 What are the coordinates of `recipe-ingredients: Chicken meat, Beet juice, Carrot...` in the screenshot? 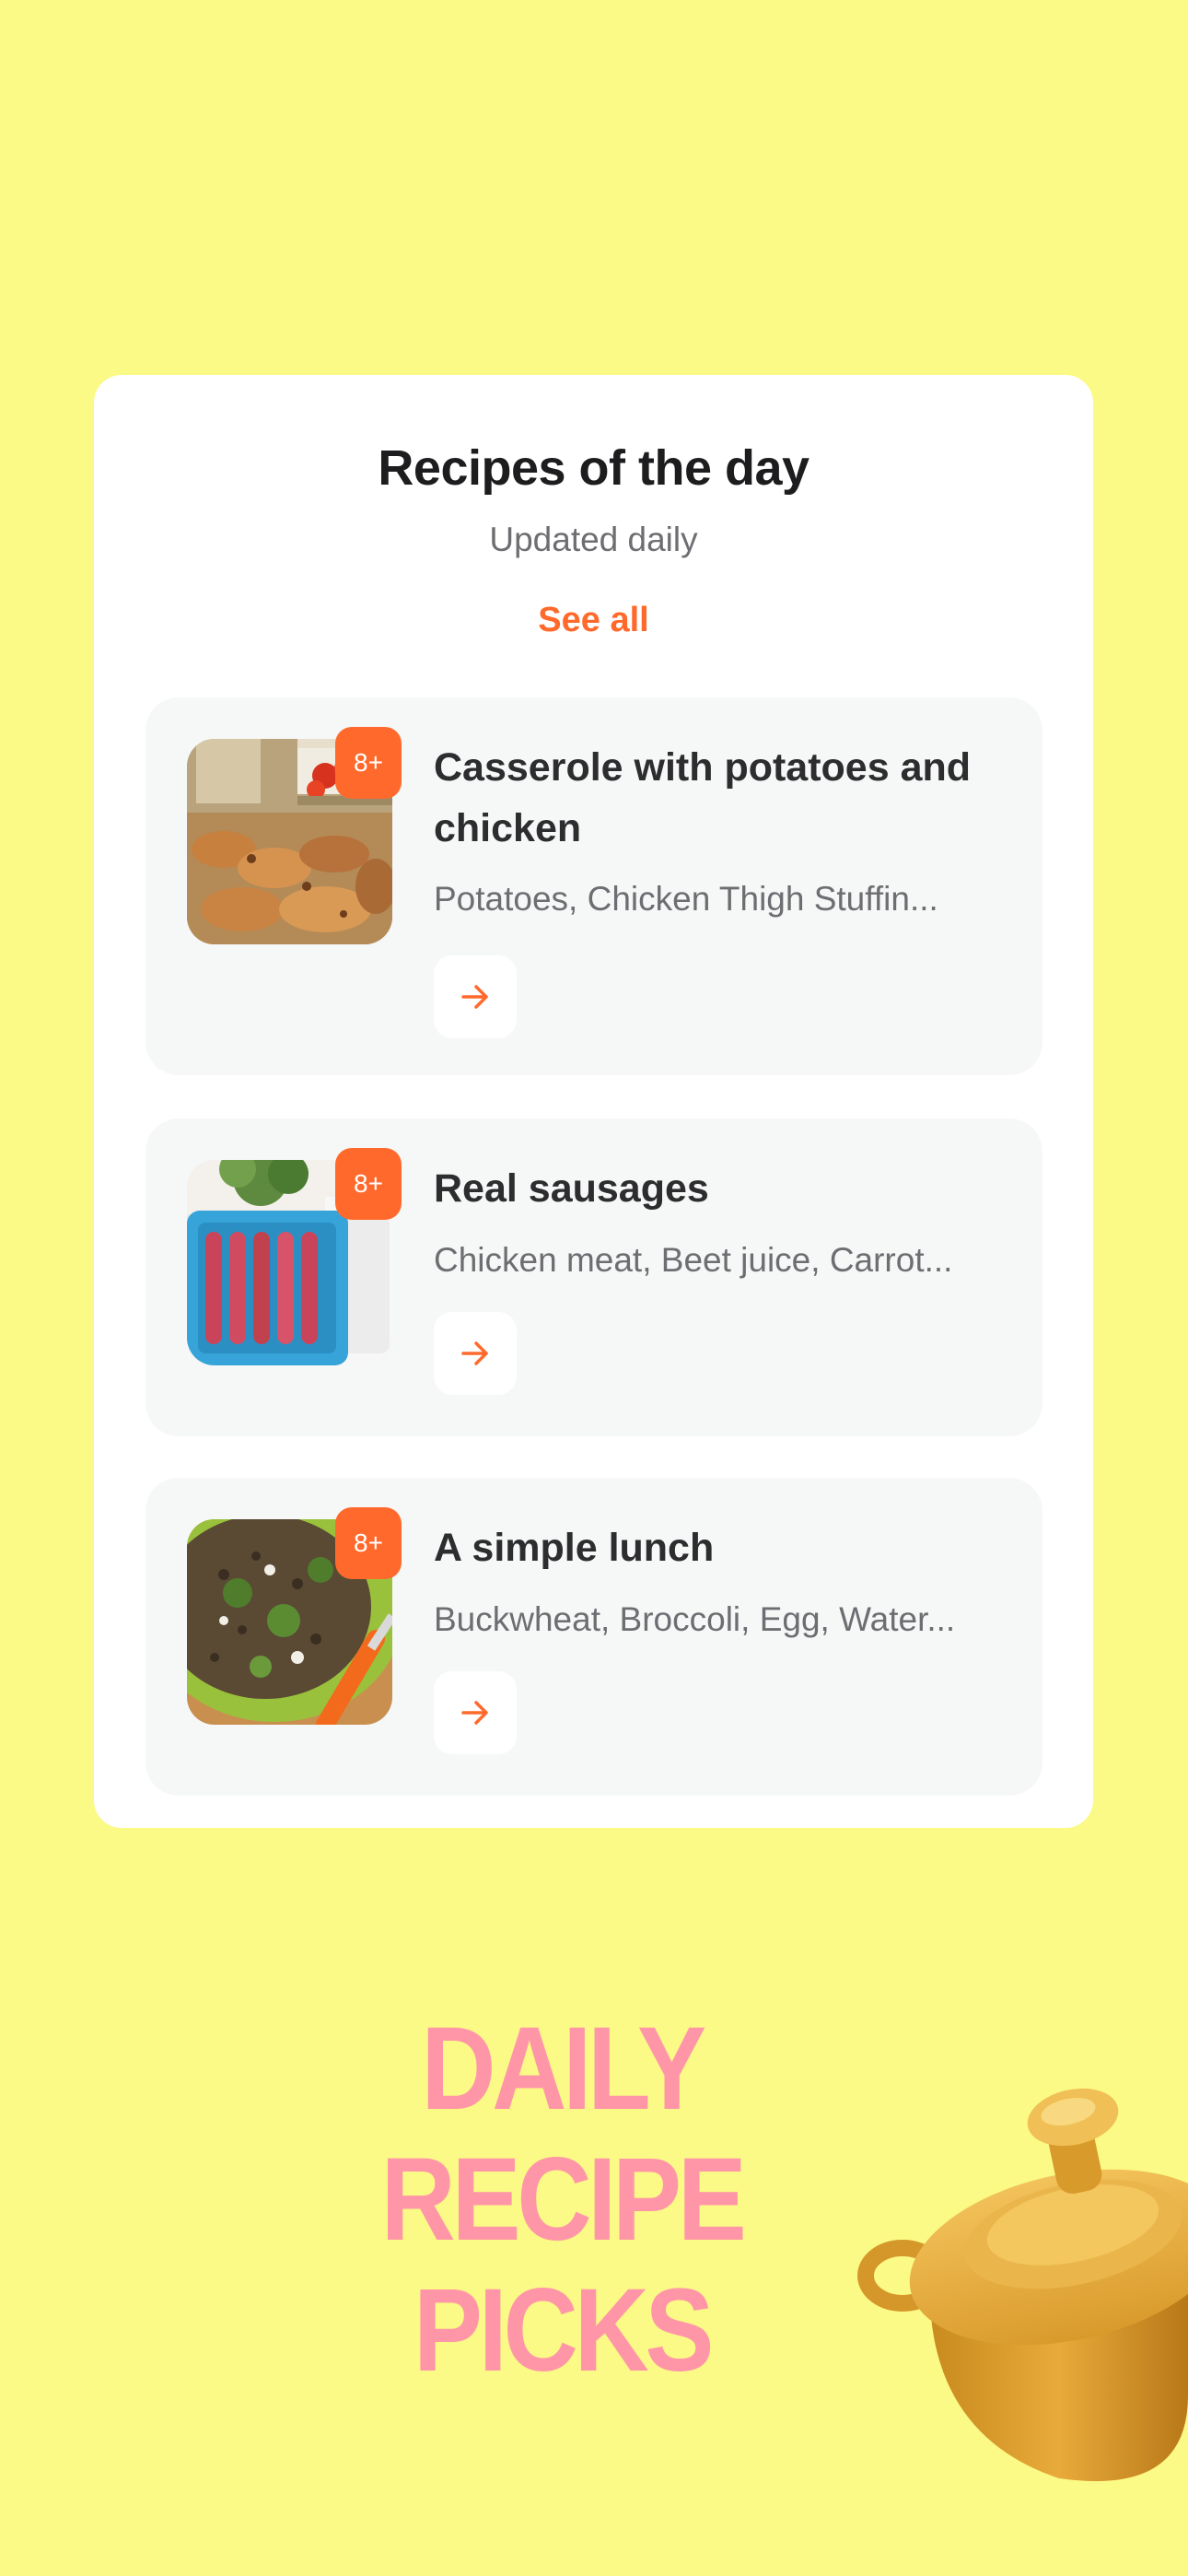 It's located at (693, 1260).